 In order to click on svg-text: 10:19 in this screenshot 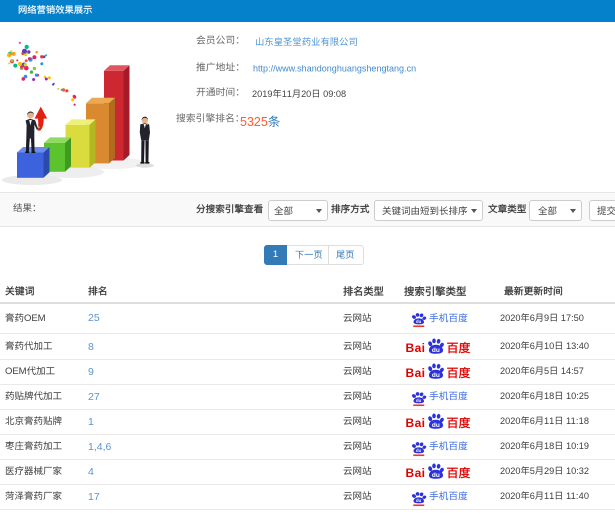, I will do `click(577, 446)`.